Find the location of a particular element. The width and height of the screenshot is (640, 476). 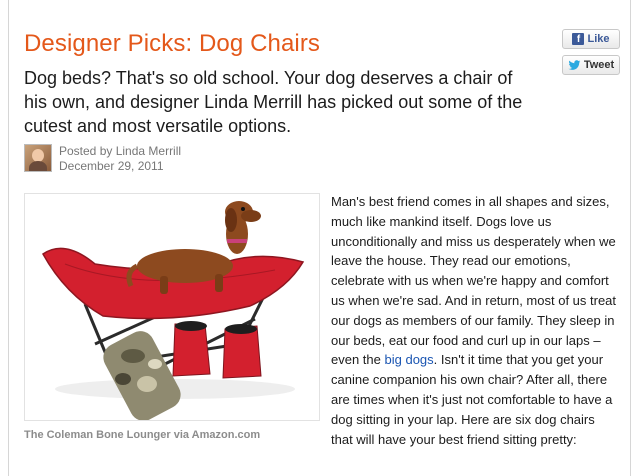

like-label: Like is located at coordinates (598, 39).